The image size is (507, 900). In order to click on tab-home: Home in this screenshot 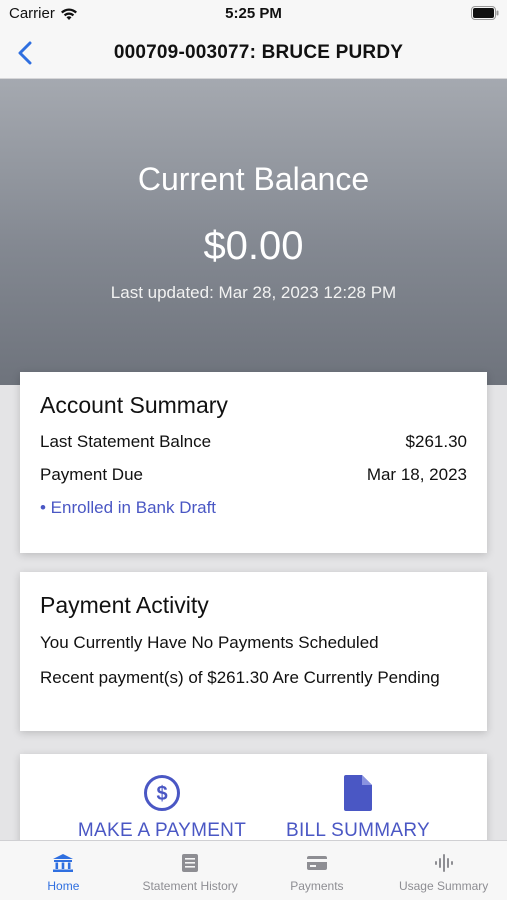, I will do `click(63, 870)`.